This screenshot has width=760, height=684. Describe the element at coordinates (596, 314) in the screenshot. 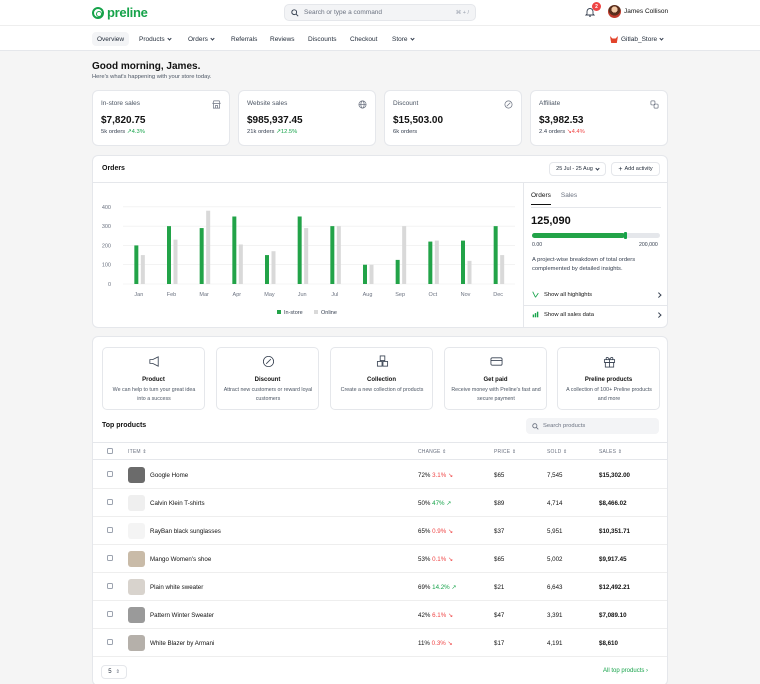

I see `show-sales-data-link: Show all sales data` at that location.